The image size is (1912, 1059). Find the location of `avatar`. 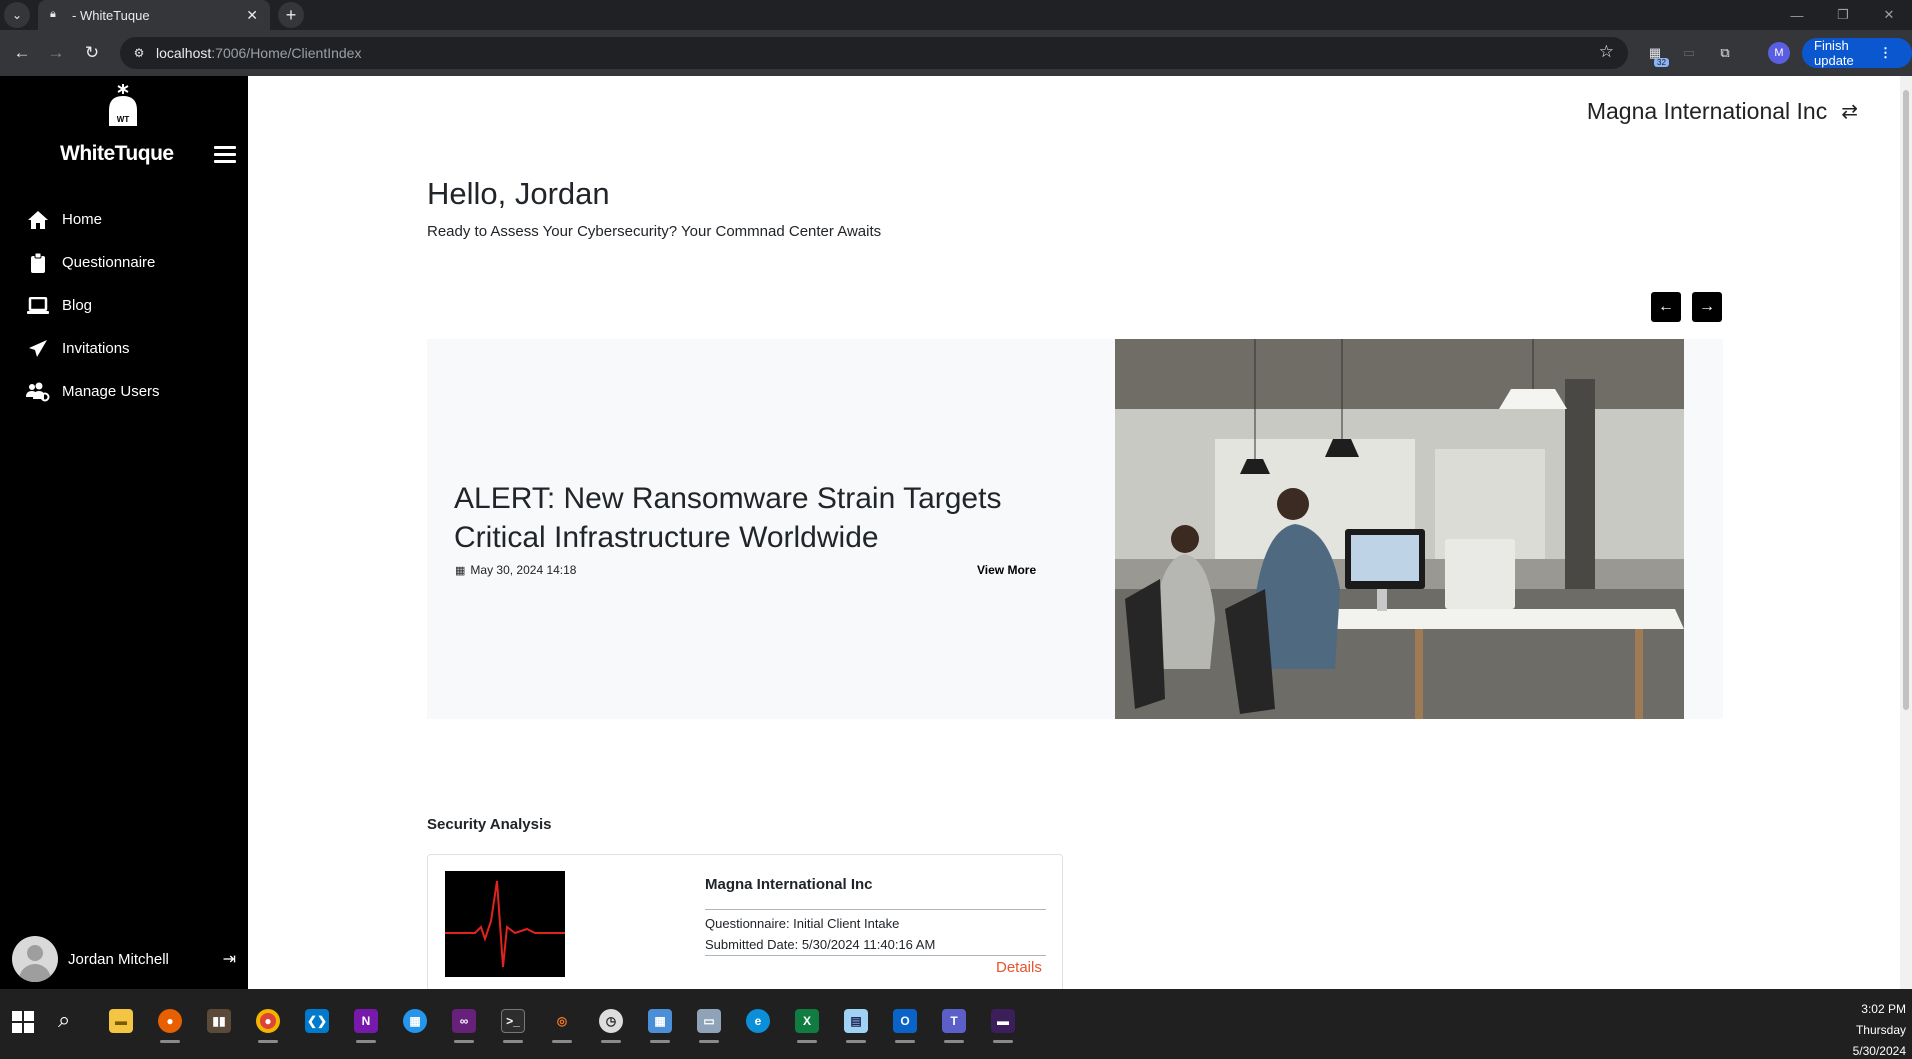

avatar is located at coordinates (35, 959).